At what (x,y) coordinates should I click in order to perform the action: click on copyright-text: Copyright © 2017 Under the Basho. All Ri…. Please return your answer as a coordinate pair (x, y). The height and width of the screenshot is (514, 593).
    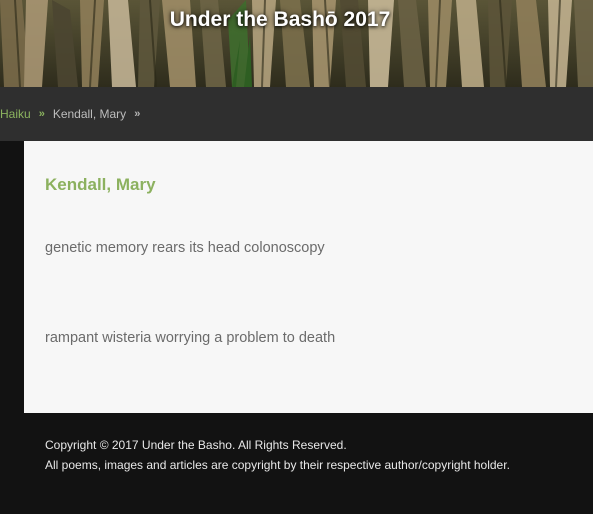
    Looking at the image, I should click on (196, 445).